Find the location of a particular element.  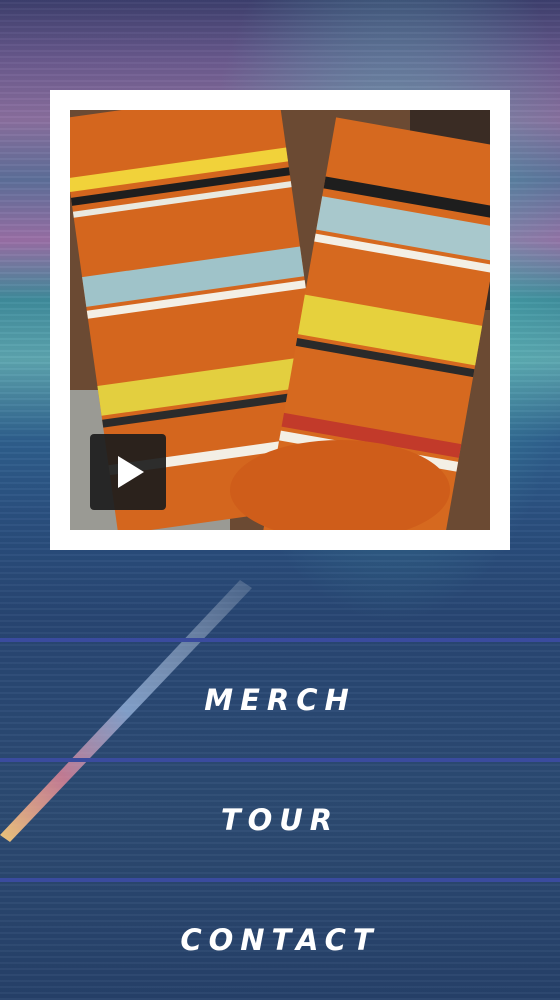

nav-item-contact: CONTACT is located at coordinates (280, 938).